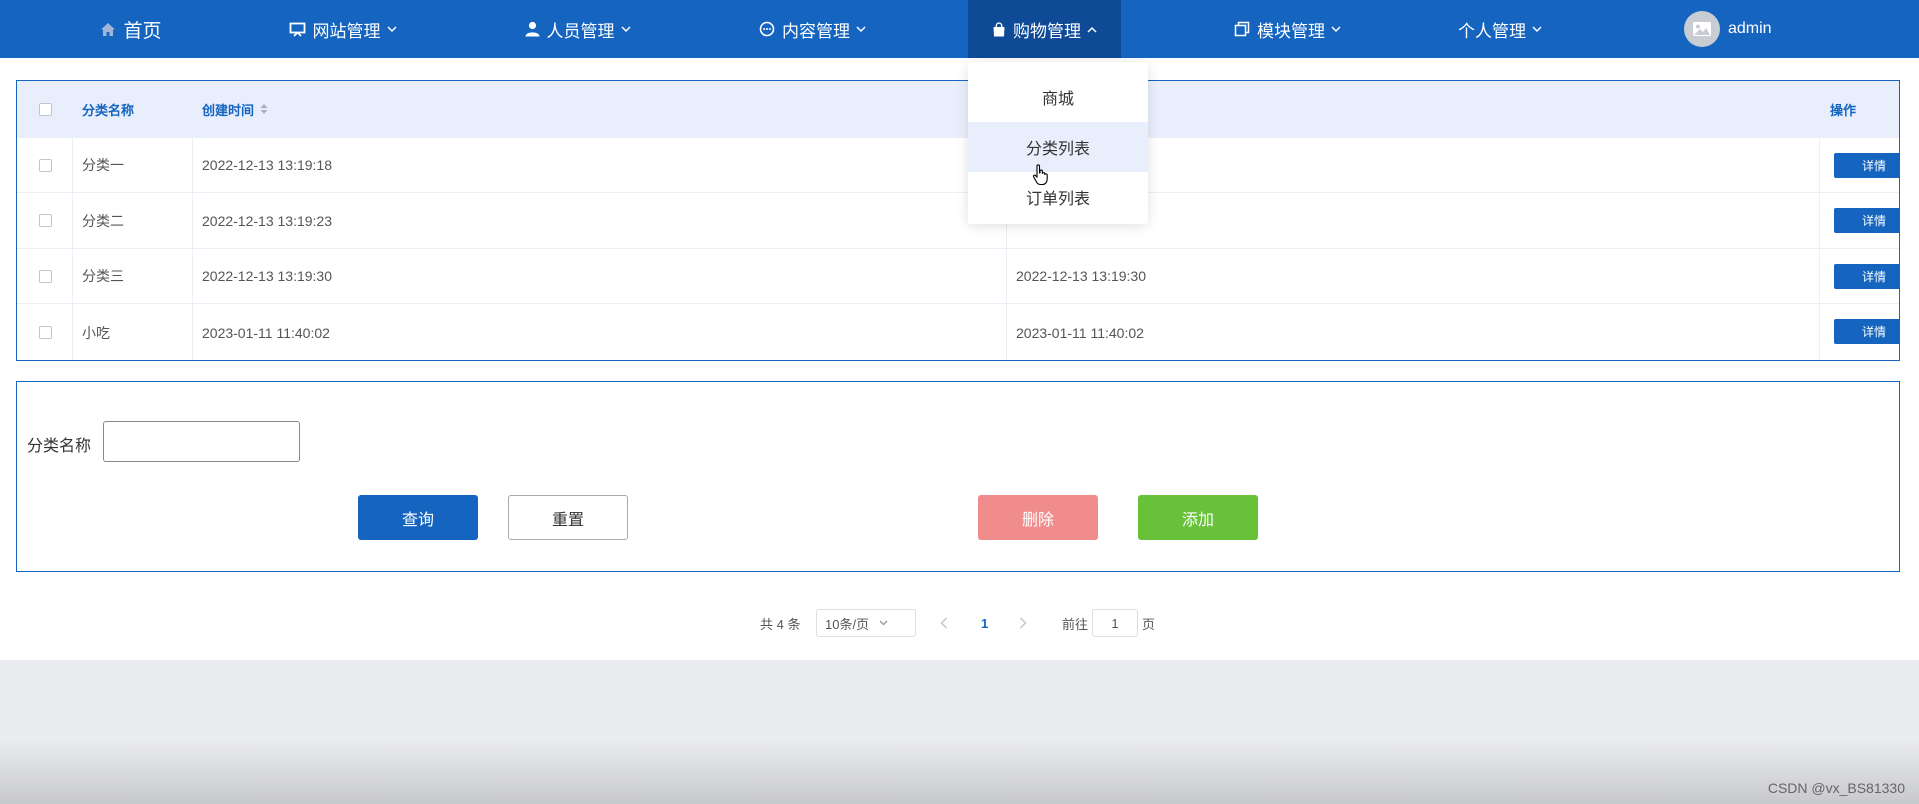 Image resolution: width=1919 pixels, height=804 pixels. I want to click on page-size-value: 10条/页, so click(847, 624).